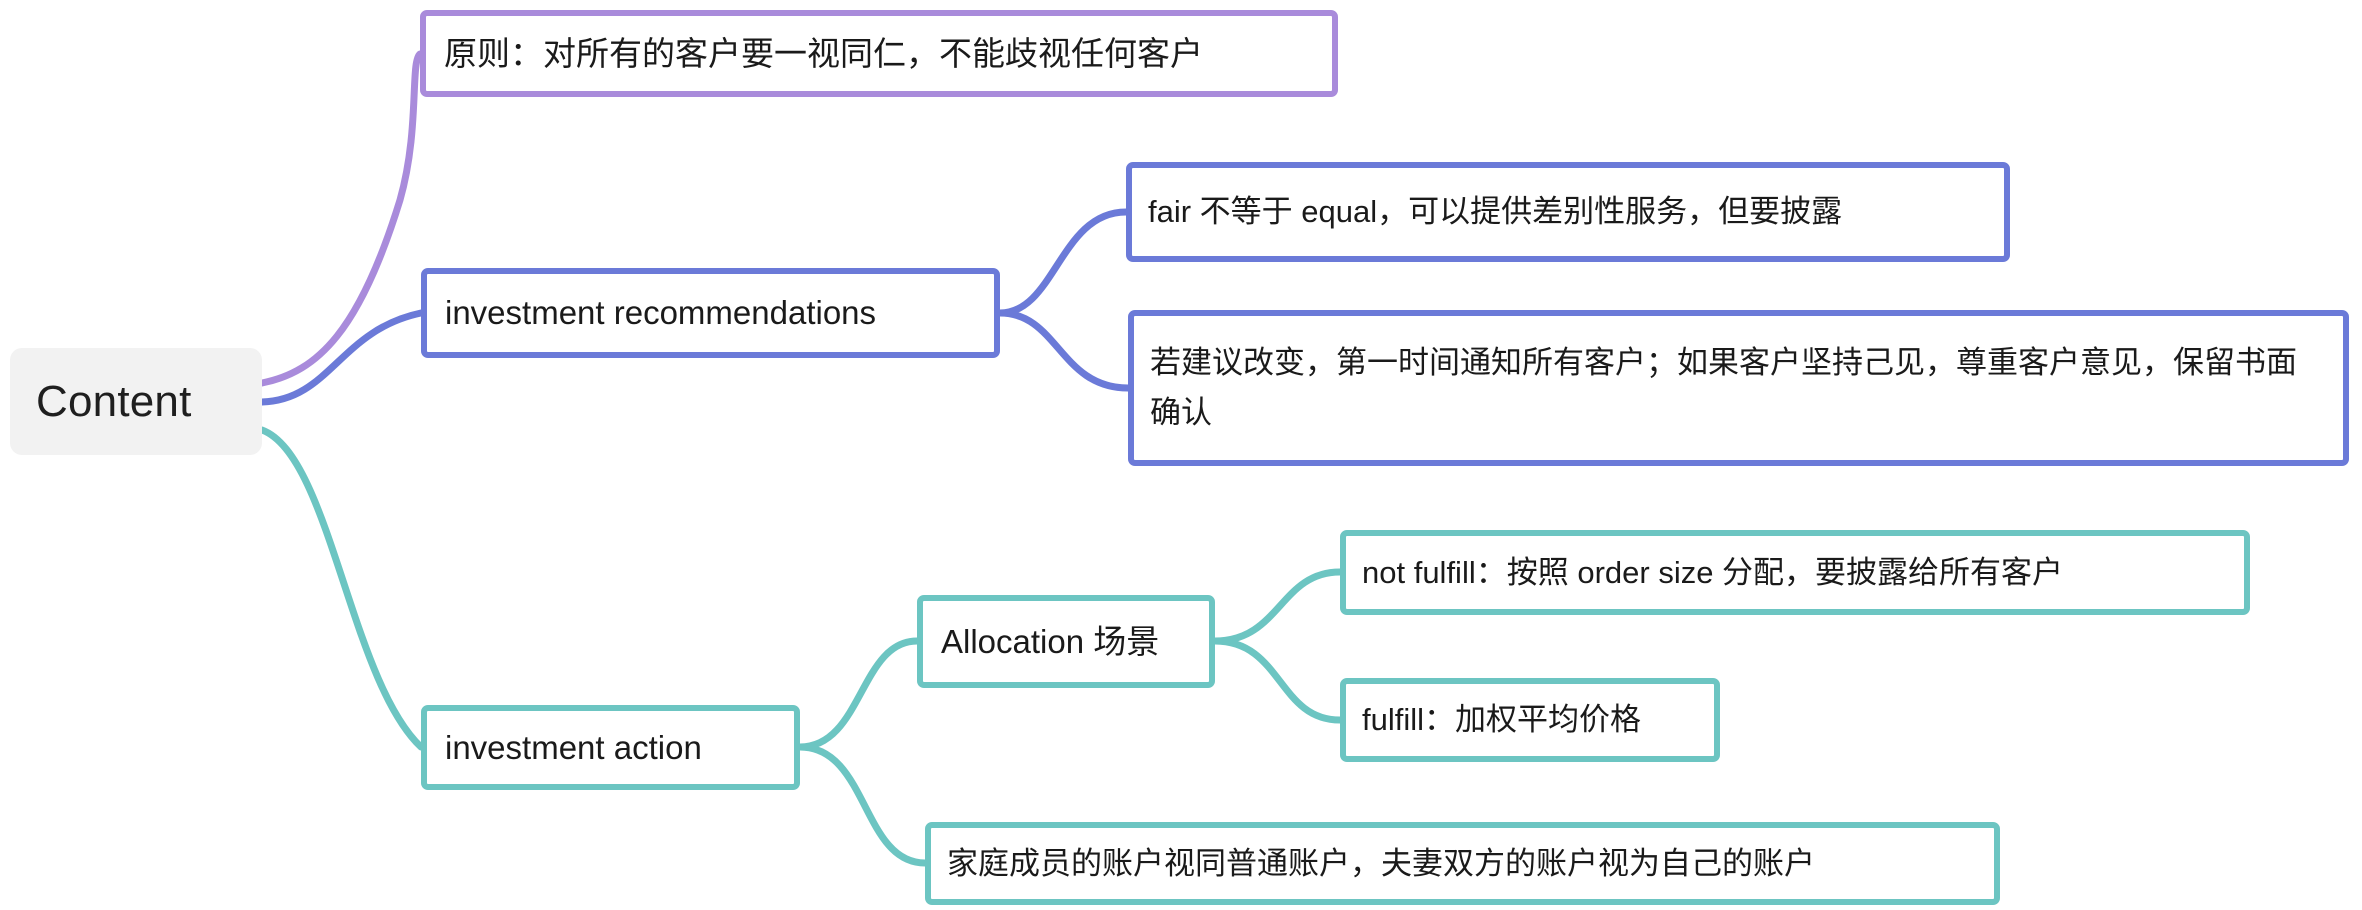  Describe the element at coordinates (1063, 262) in the screenshot. I see `edge-recommendations-fair` at that location.